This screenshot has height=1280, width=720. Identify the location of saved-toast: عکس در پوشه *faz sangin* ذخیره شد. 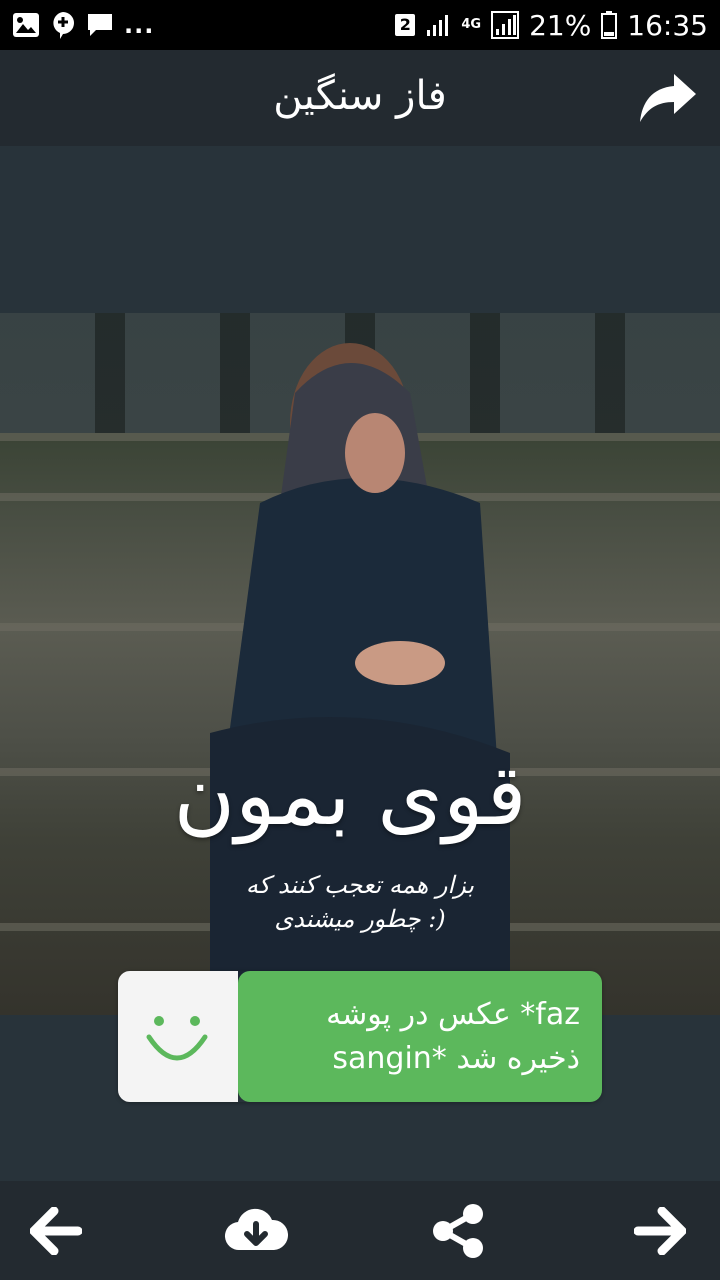
(360, 1036).